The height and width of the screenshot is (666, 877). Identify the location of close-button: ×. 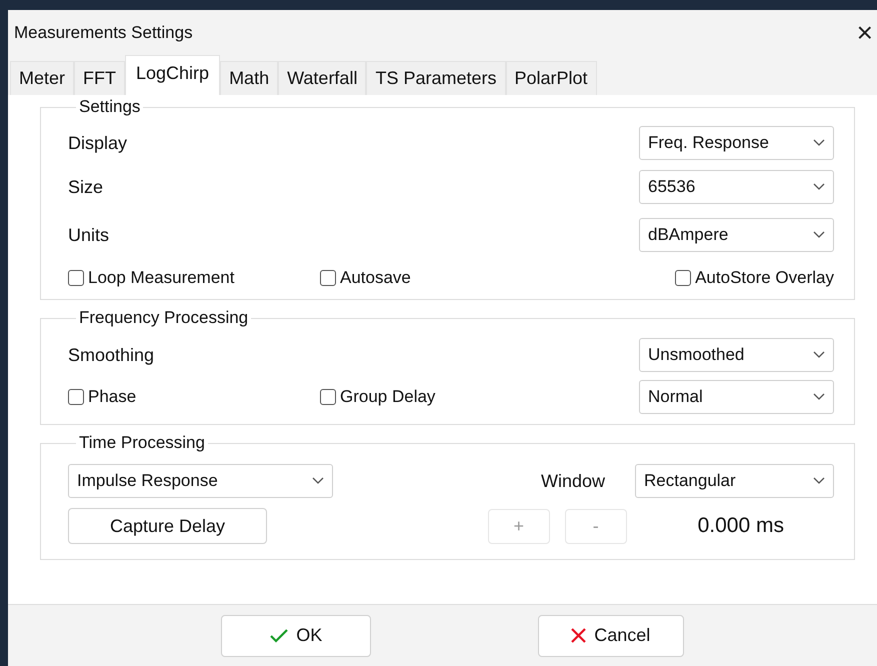
(864, 32).